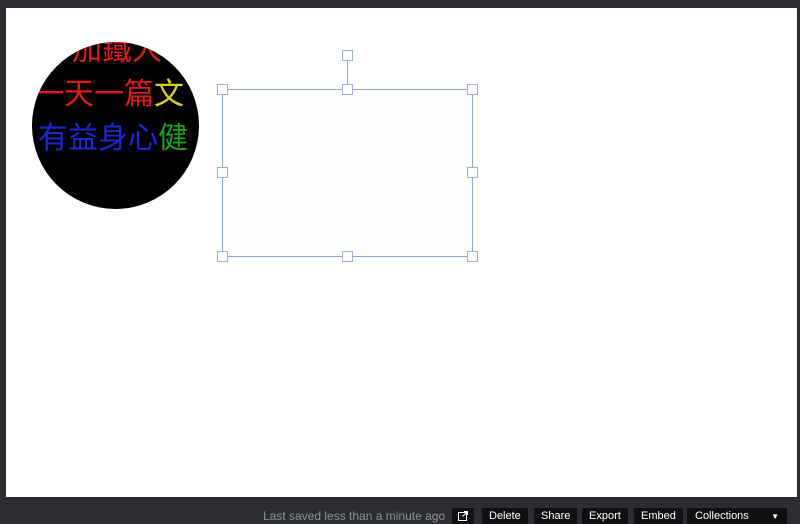  I want to click on collections-dropdown: Collections ▼, so click(737, 516).